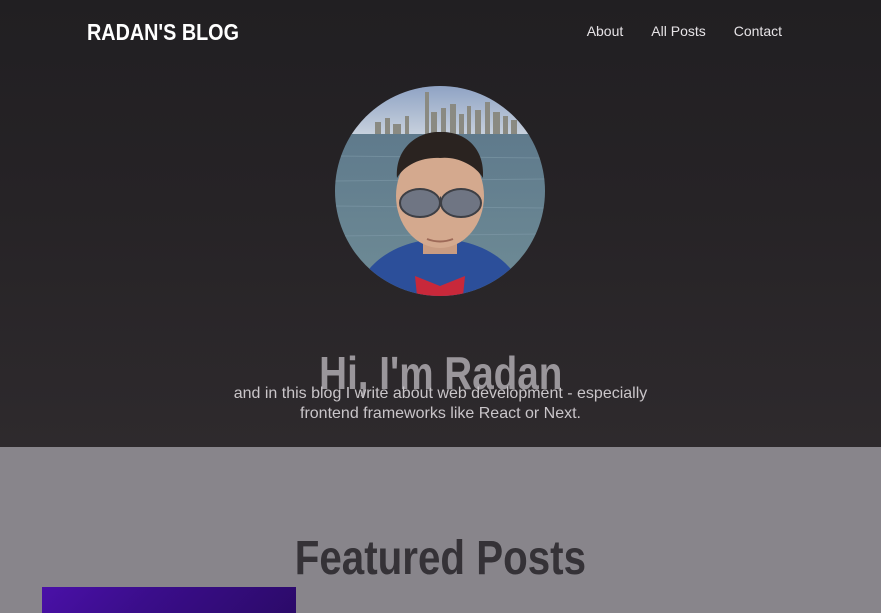  I want to click on site-logo: RADAN'S BLOG, so click(163, 32).